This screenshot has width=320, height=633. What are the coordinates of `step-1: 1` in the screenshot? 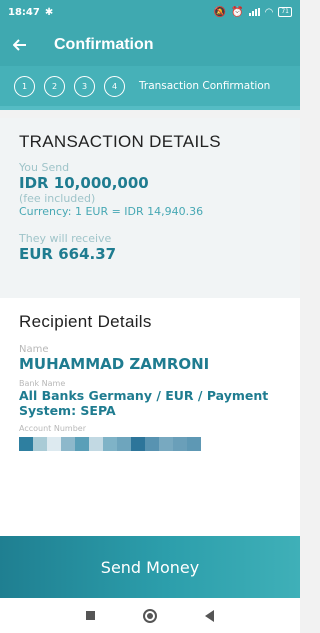 It's located at (24, 86).